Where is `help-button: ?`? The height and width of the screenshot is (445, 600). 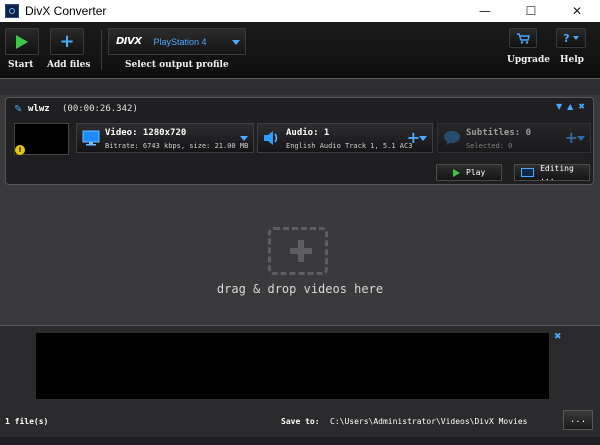
help-button: ? is located at coordinates (571, 38).